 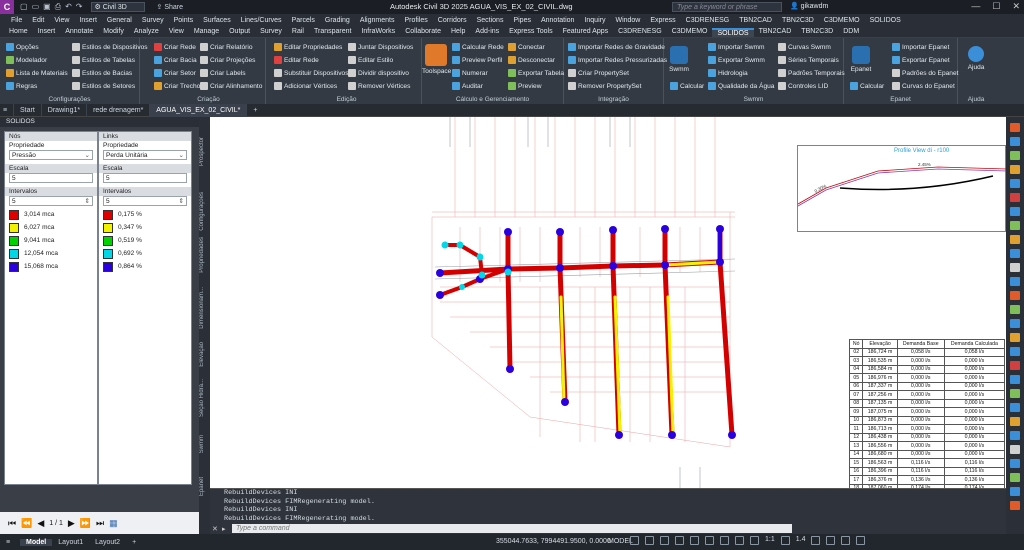 What do you see at coordinates (512, 528) in the screenshot?
I see `command-input: Type a command` at bounding box center [512, 528].